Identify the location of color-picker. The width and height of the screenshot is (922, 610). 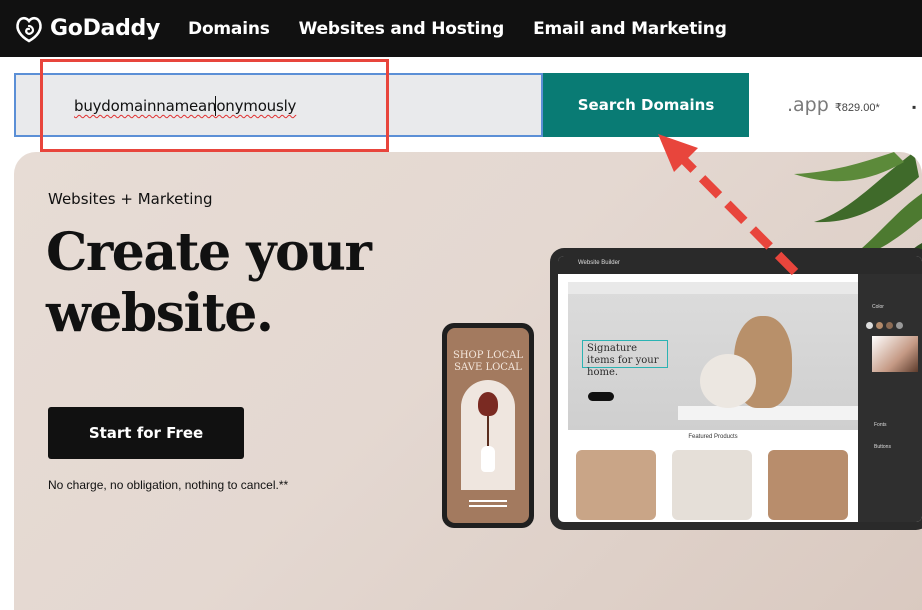
(895, 354).